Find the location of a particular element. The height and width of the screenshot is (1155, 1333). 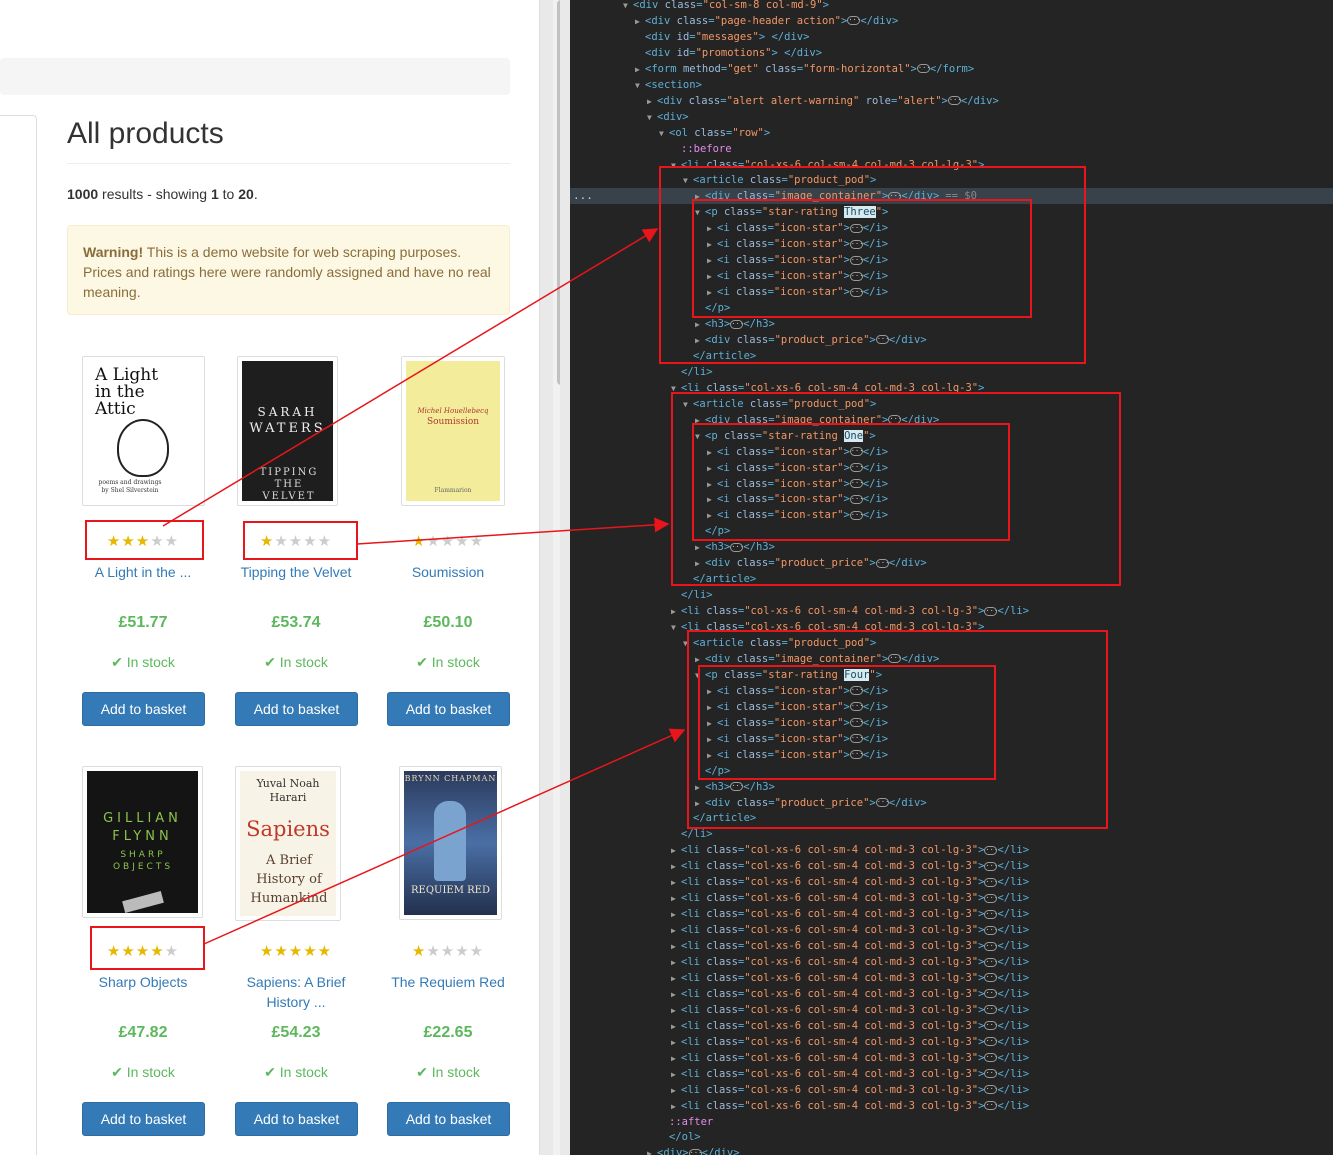

product-thumbnail: Michel Houellebecq Soumission Flammarion is located at coordinates (453, 431).